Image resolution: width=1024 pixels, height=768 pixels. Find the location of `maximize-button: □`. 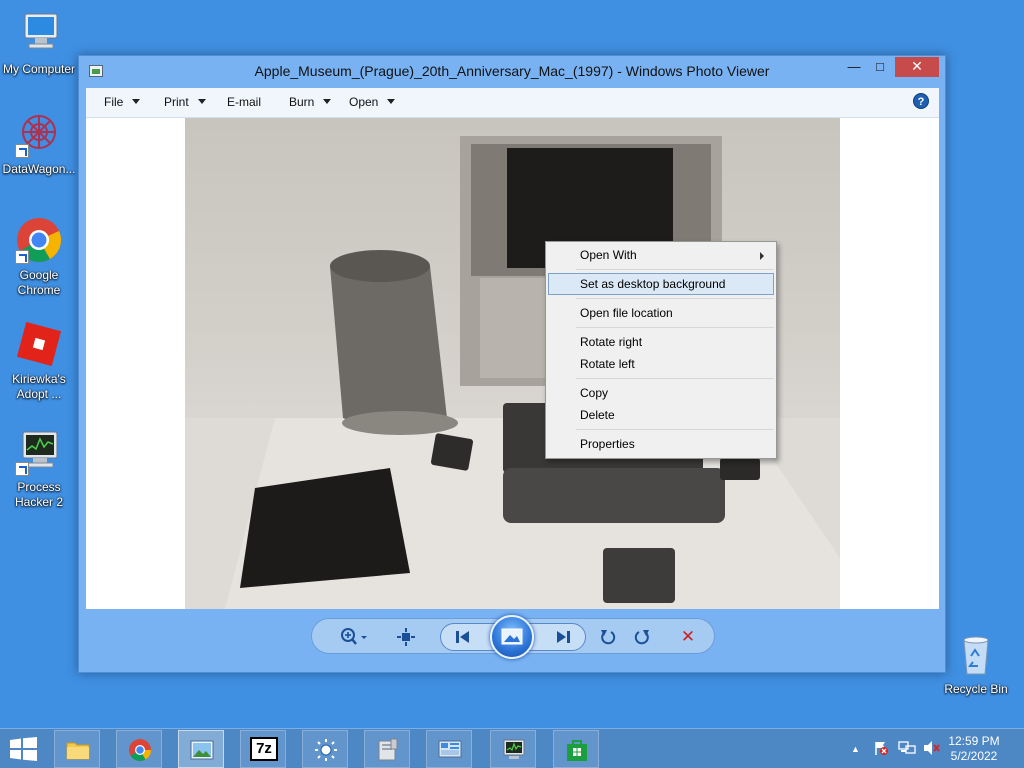

maximize-button: □ is located at coordinates (880, 67).